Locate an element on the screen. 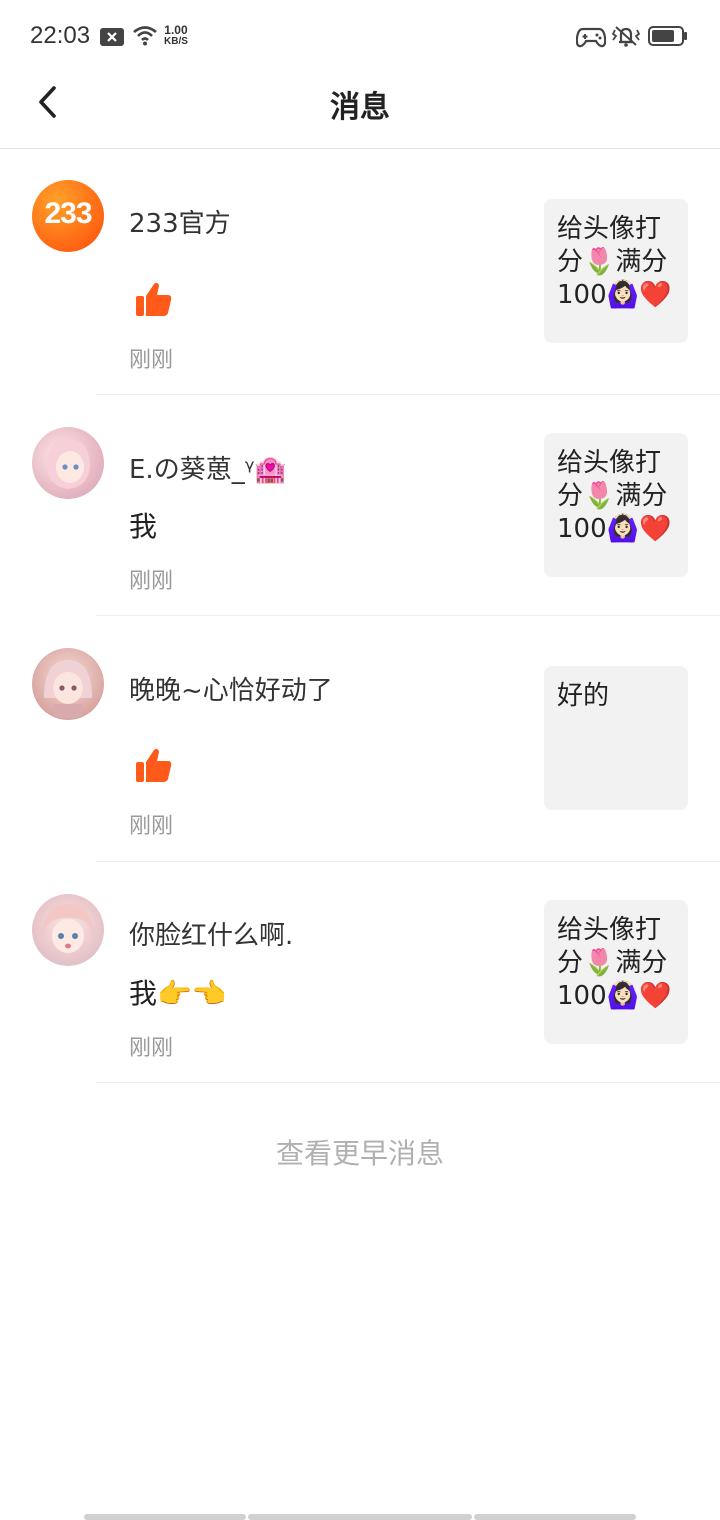 The image size is (720, 1520). avatar-text: 233 is located at coordinates (68, 213).